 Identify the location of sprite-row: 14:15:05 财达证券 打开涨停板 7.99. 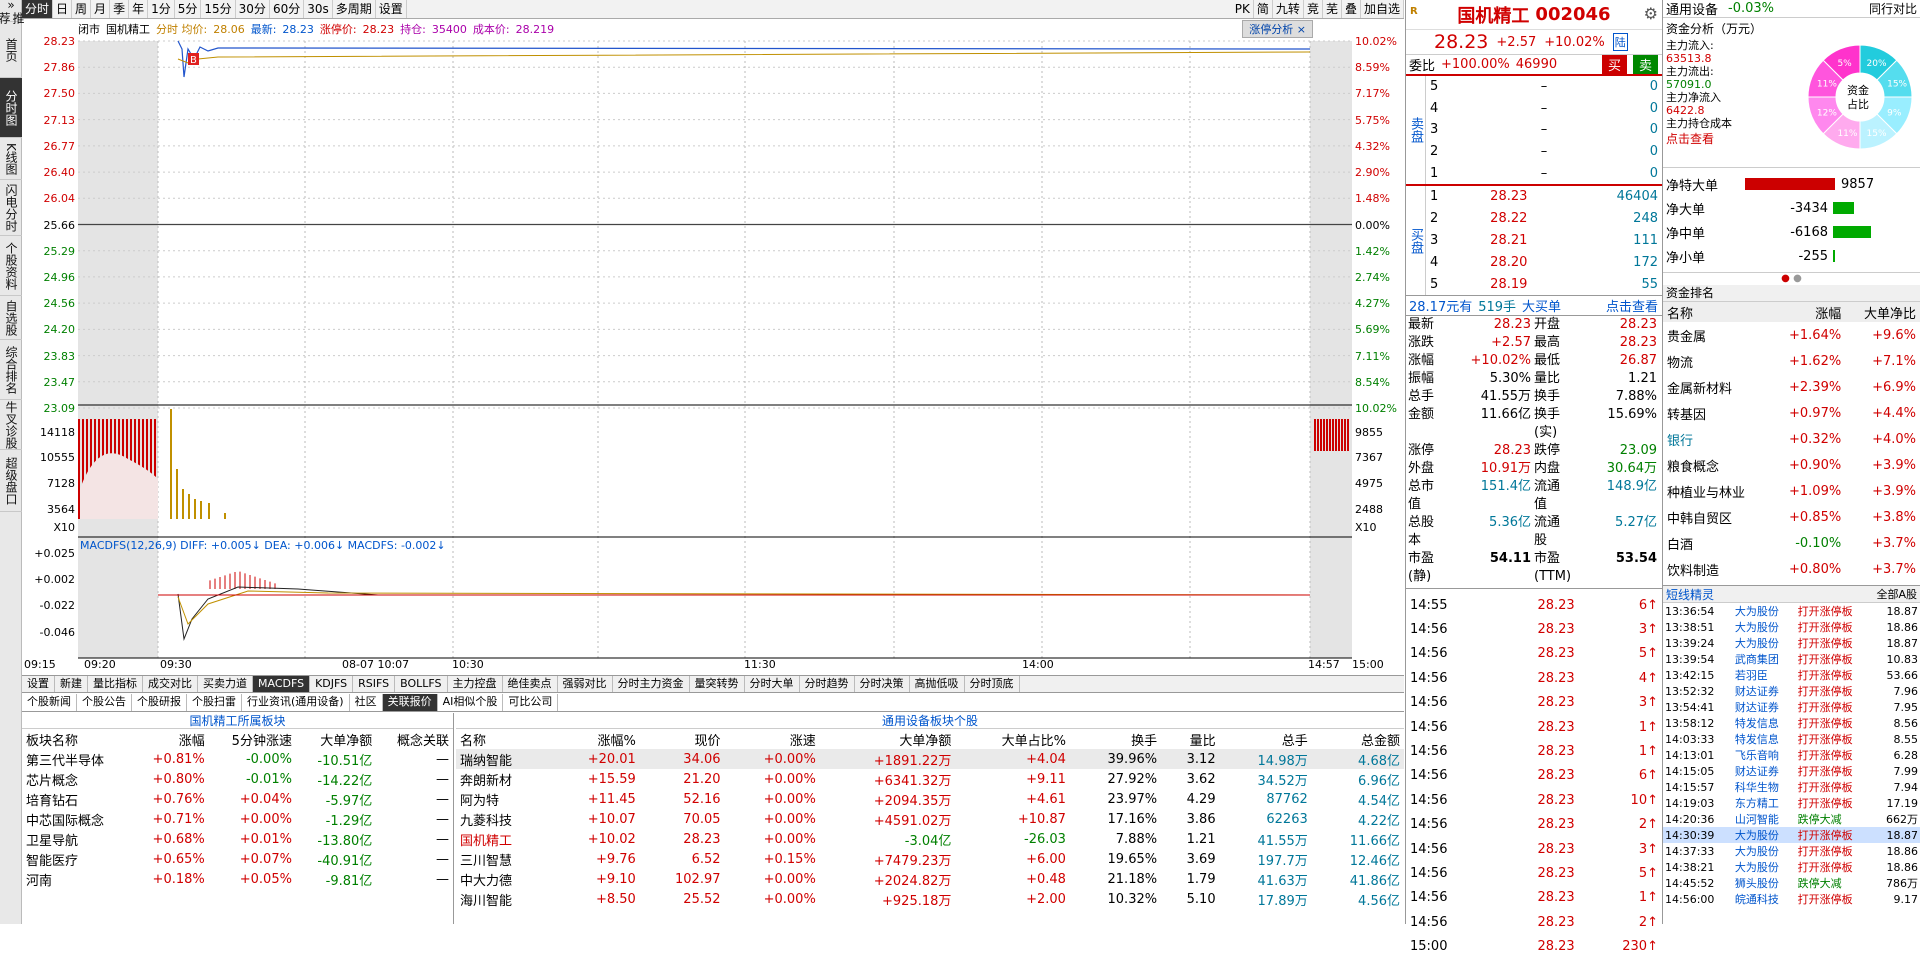
(1791, 771).